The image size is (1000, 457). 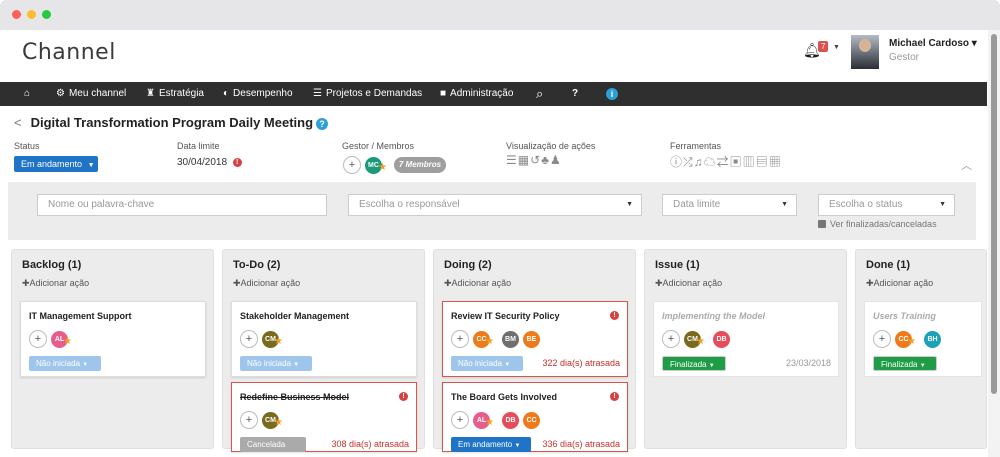 What do you see at coordinates (352, 165) in the screenshot?
I see `add-member-button: +` at bounding box center [352, 165].